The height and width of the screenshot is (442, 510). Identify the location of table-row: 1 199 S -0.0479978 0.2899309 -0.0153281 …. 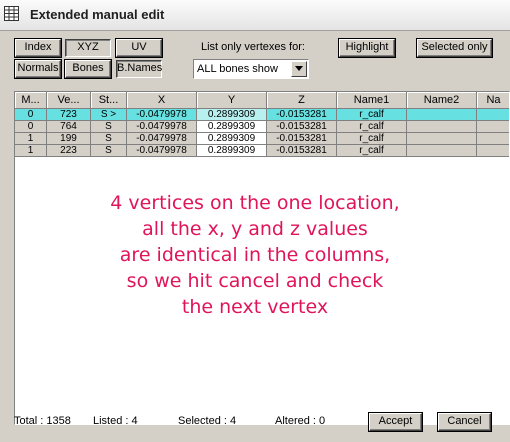
(262, 139).